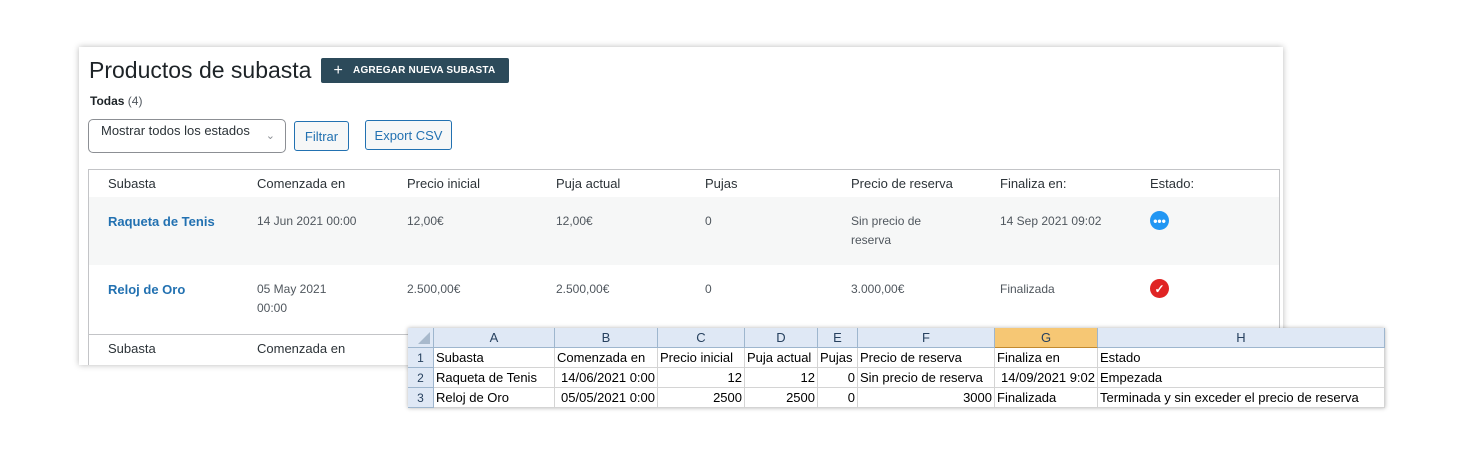  Describe the element at coordinates (701, 338) in the screenshot. I see `col-header-c: C` at that location.